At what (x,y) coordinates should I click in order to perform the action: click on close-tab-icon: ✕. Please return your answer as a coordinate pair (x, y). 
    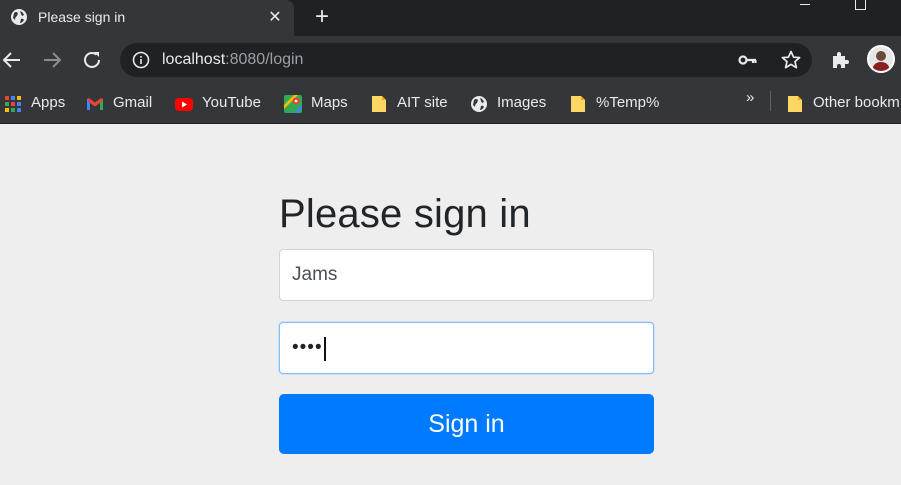
    Looking at the image, I should click on (275, 17).